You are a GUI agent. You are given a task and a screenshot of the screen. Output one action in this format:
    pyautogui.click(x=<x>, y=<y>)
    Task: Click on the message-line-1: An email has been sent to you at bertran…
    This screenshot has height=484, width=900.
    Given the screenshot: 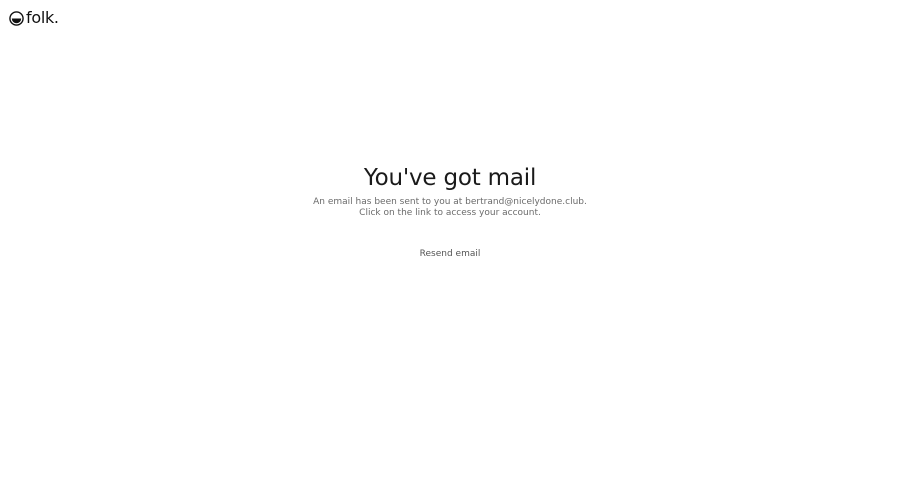 What is the action you would take?
    pyautogui.click(x=450, y=202)
    